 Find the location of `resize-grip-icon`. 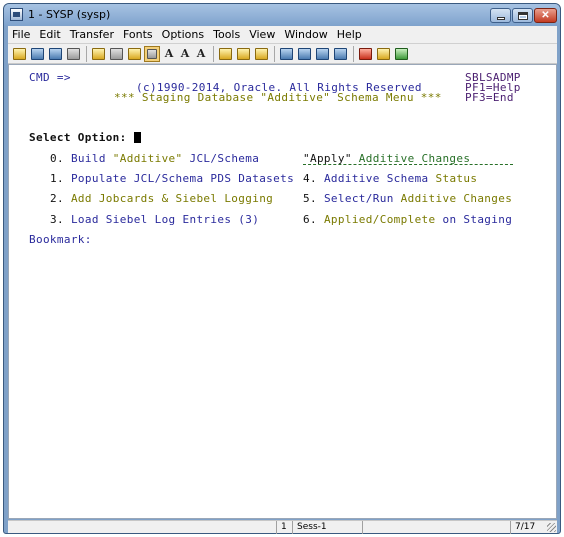

resize-grip-icon is located at coordinates (551, 527).